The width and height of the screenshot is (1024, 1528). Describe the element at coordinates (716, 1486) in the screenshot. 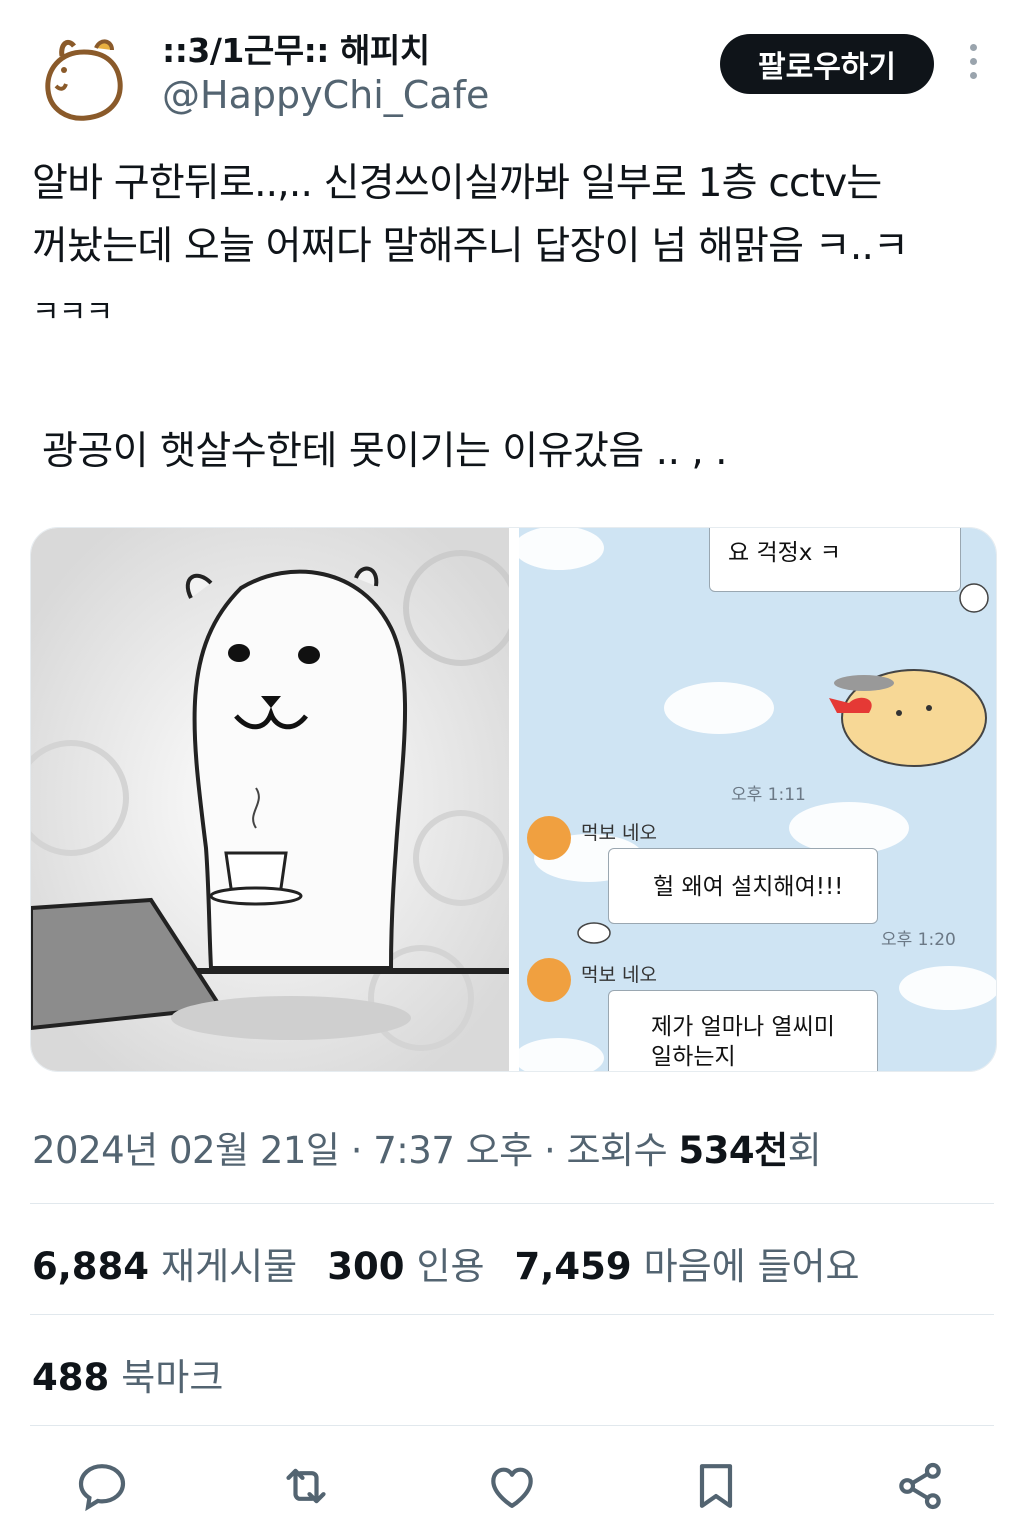

I see `bookmark-icon` at that location.